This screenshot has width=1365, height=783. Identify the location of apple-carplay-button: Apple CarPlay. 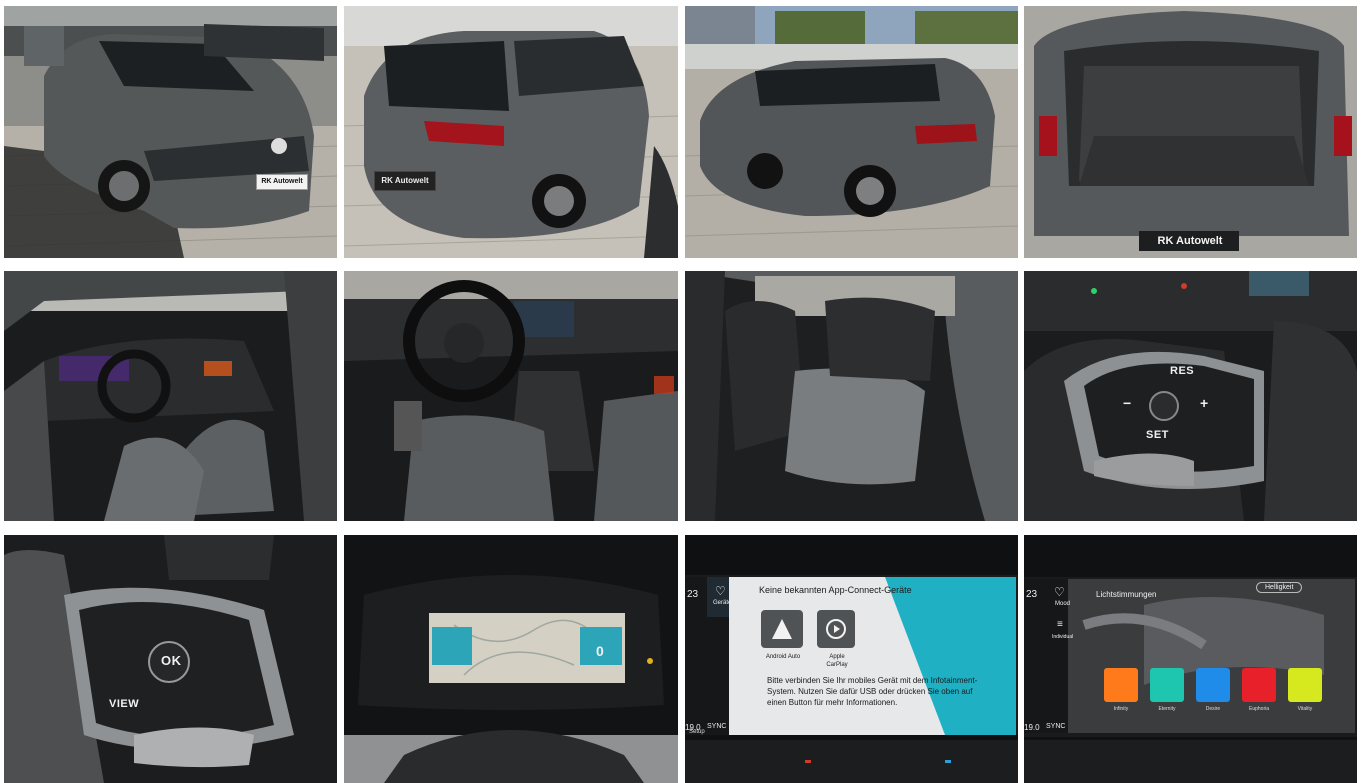
(837, 661).